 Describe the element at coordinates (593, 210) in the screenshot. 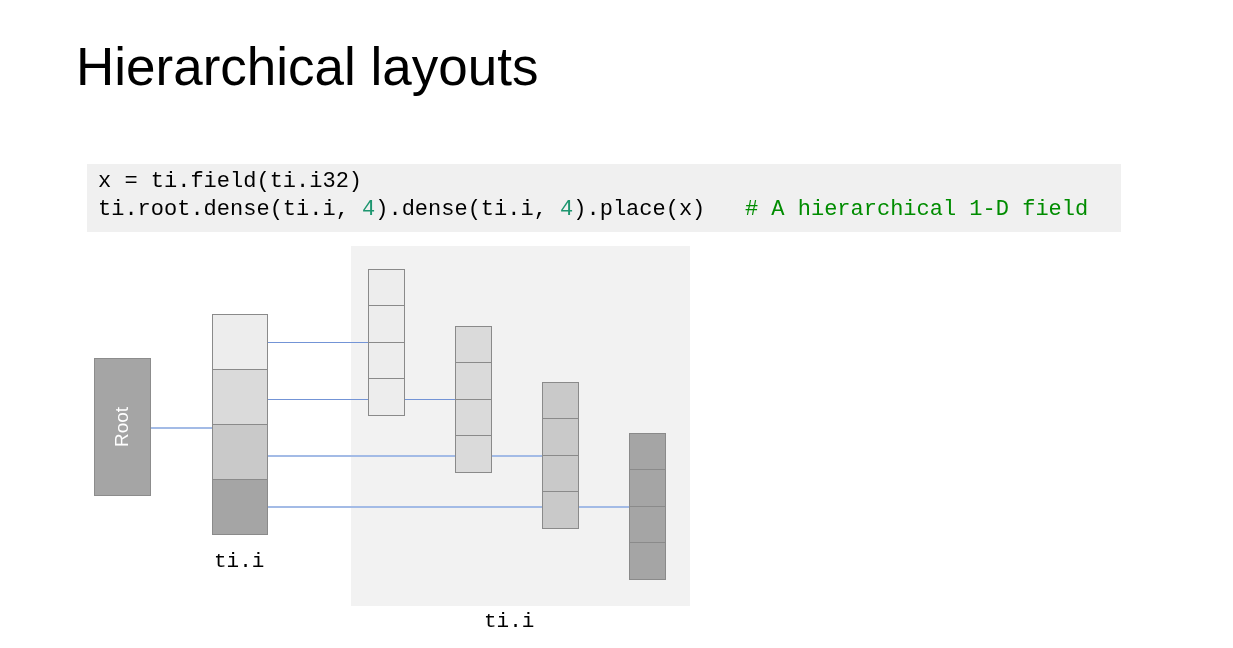

I see `code-line: ti.root.dense(ti.i, 4).dense(ti.i, 4).place(x) # A hierarchical 1-D field` at that location.